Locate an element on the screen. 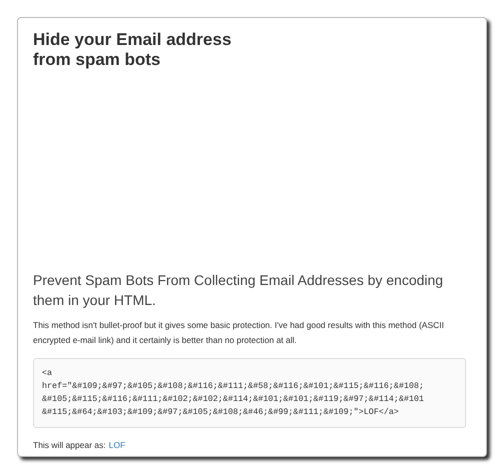 The height and width of the screenshot is (469, 500). page-title: Hide your Email address from spam bots is located at coordinates (132, 50).